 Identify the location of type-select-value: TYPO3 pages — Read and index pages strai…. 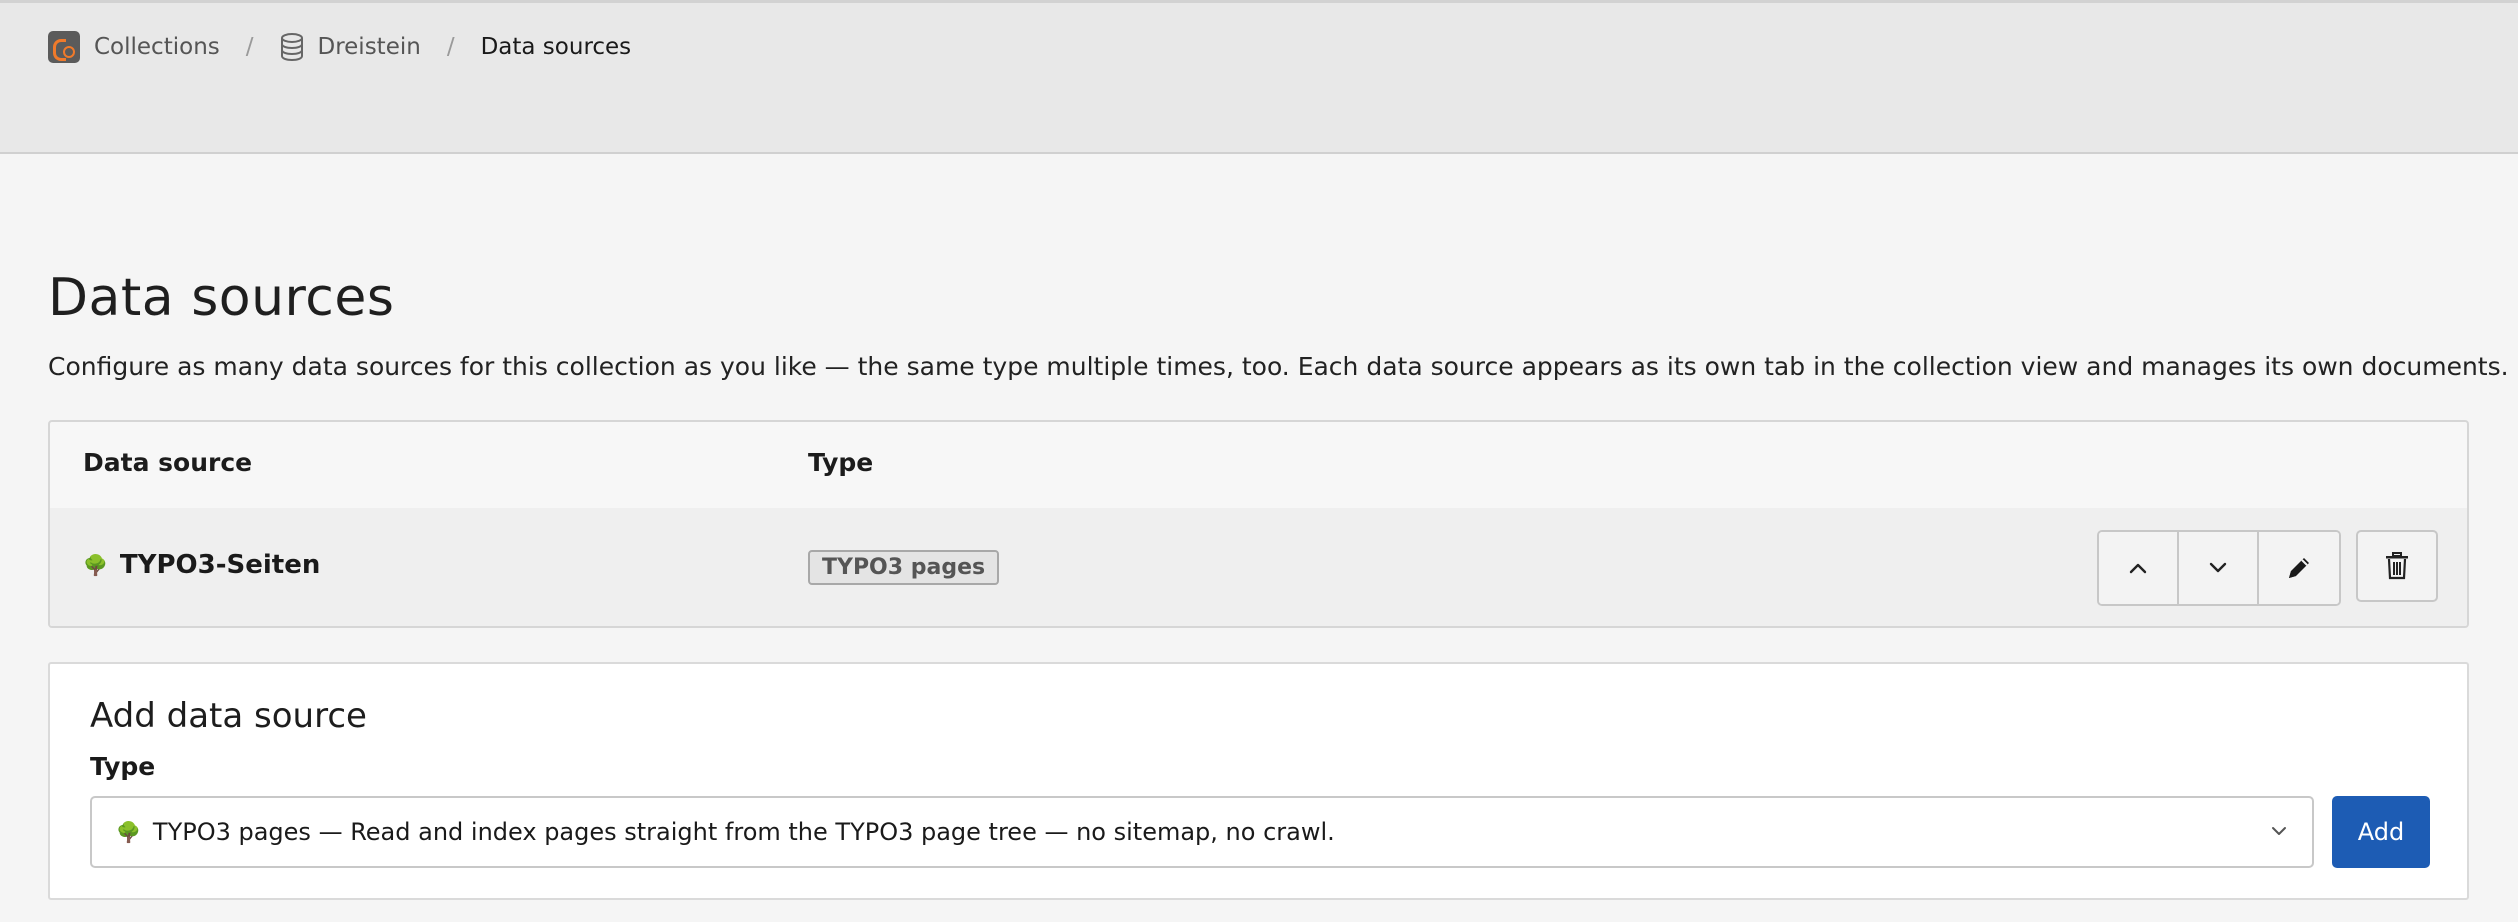
(743, 832).